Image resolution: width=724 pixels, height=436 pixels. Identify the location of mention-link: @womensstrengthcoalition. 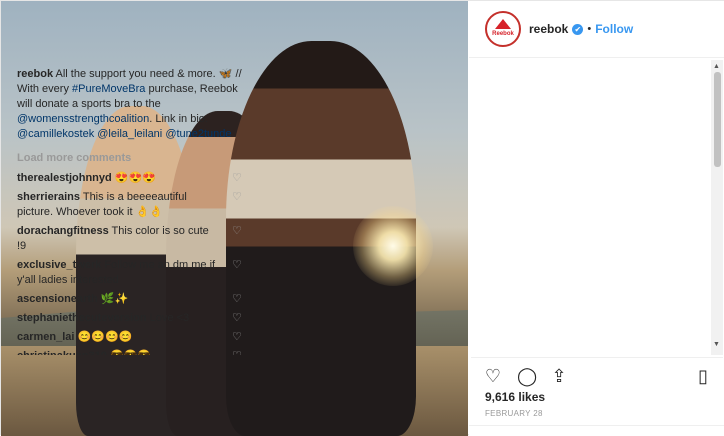
(83, 119).